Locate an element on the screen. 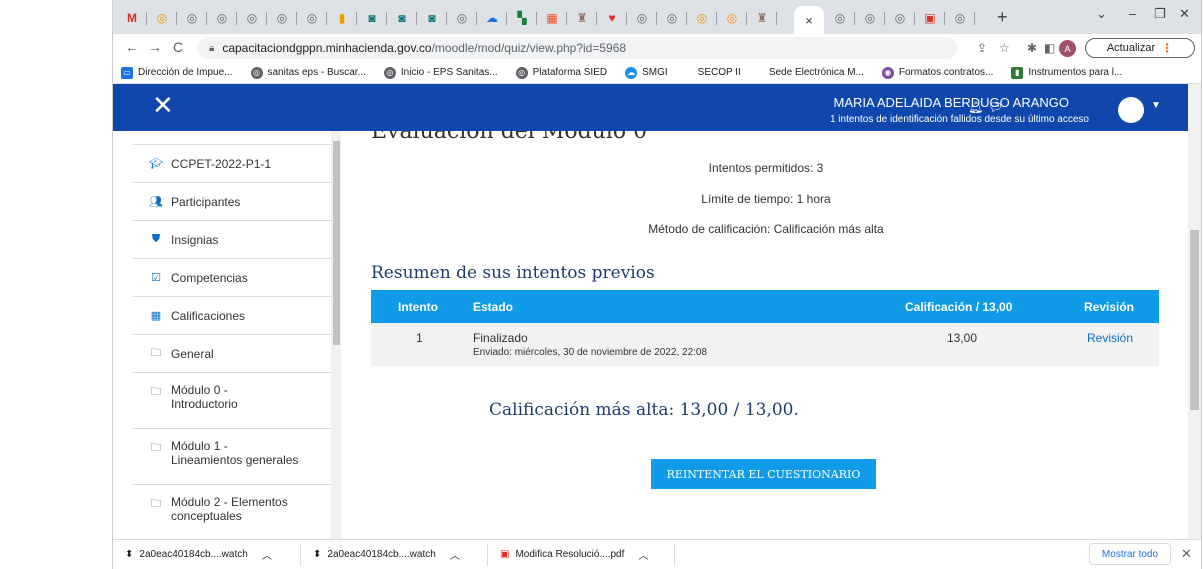 This screenshot has width=1203, height=569. sidebar-item-badges: ⛊ Insignias is located at coordinates (233, 239).